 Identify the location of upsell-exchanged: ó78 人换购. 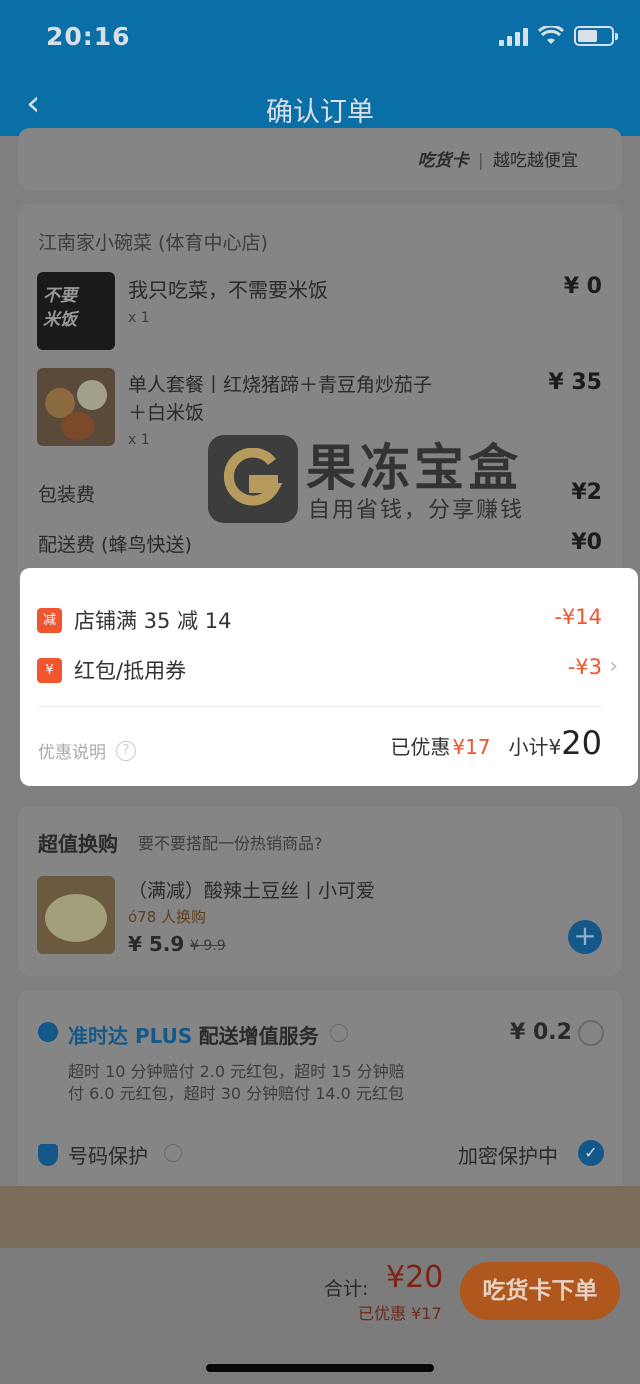
(167, 917).